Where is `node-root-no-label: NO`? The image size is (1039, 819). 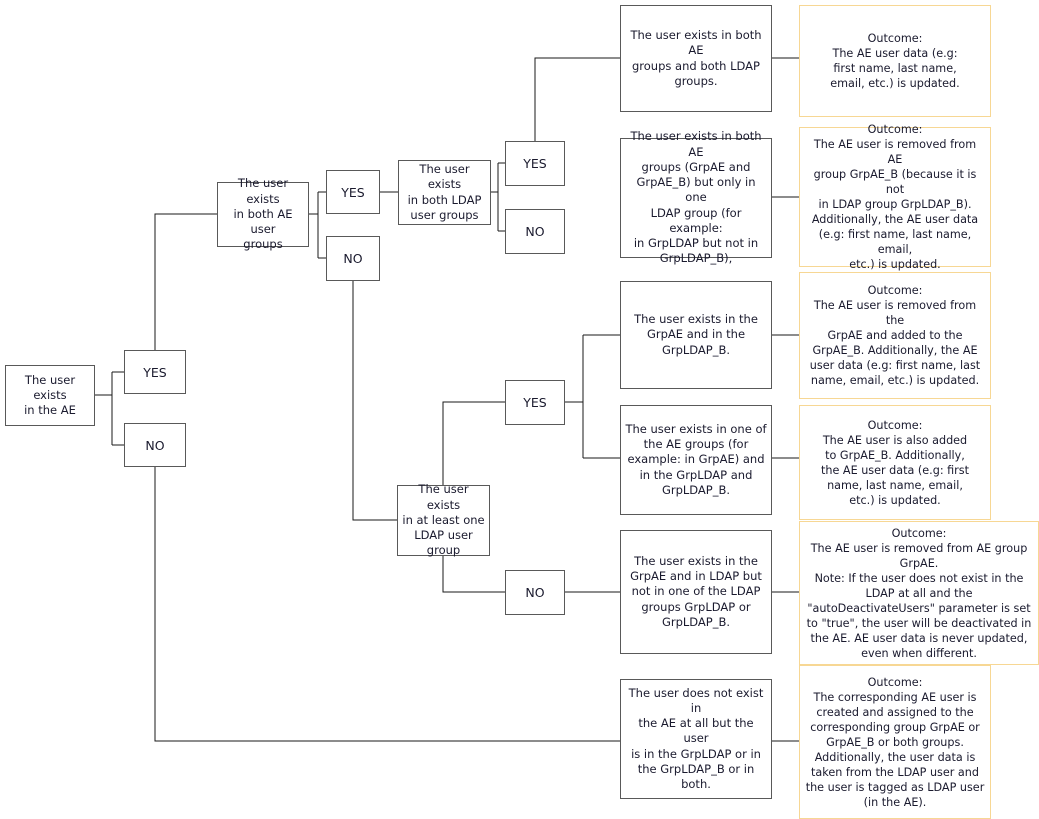 node-root-no-label: NO is located at coordinates (155, 445).